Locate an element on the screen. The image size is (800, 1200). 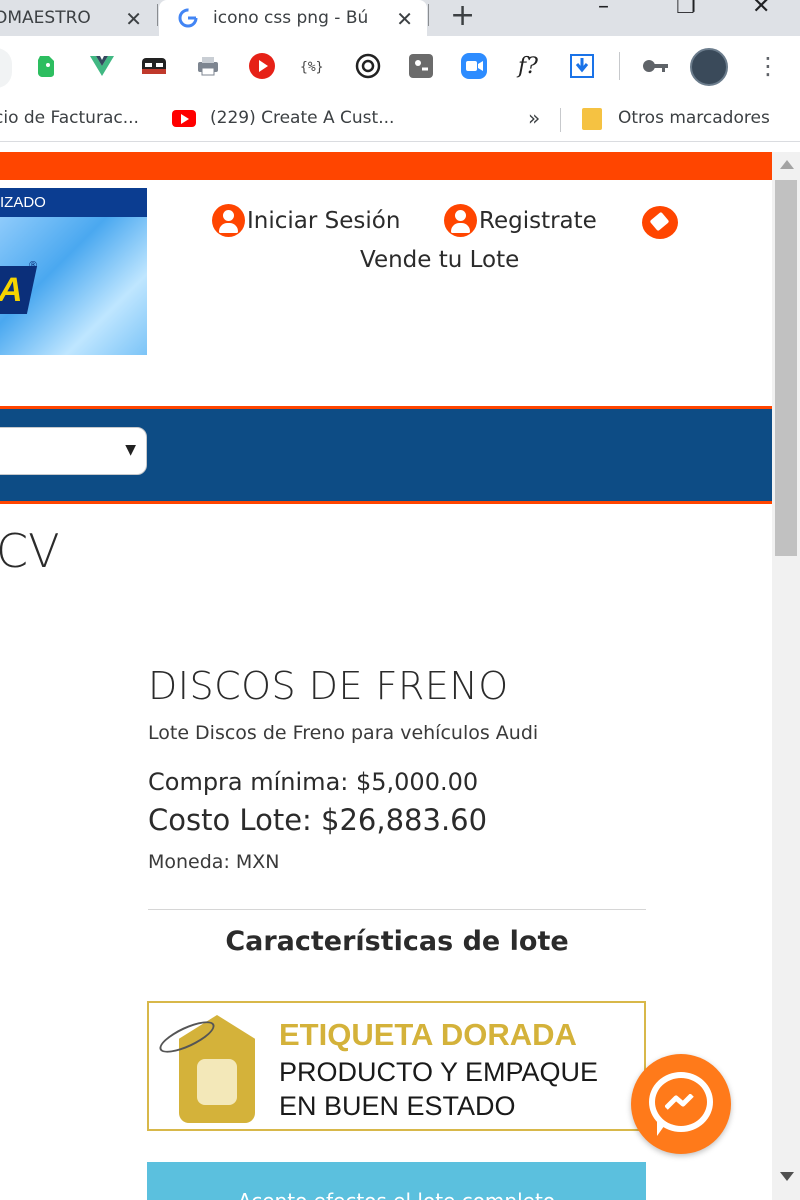
gold-label-line: EN BUEN ESTADO is located at coordinates (397, 1106).